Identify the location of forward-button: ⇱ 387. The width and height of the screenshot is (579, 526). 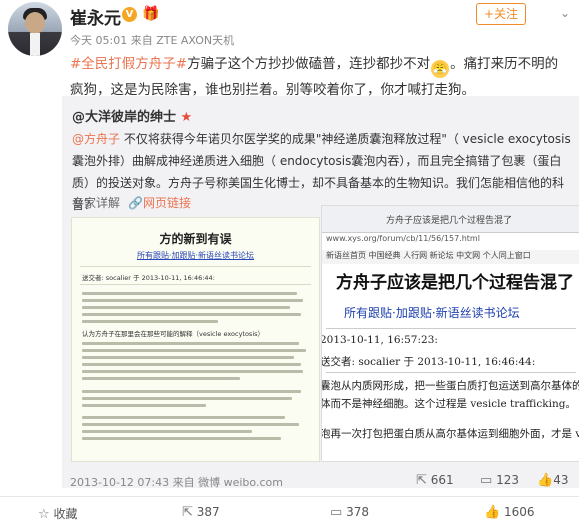
(201, 512).